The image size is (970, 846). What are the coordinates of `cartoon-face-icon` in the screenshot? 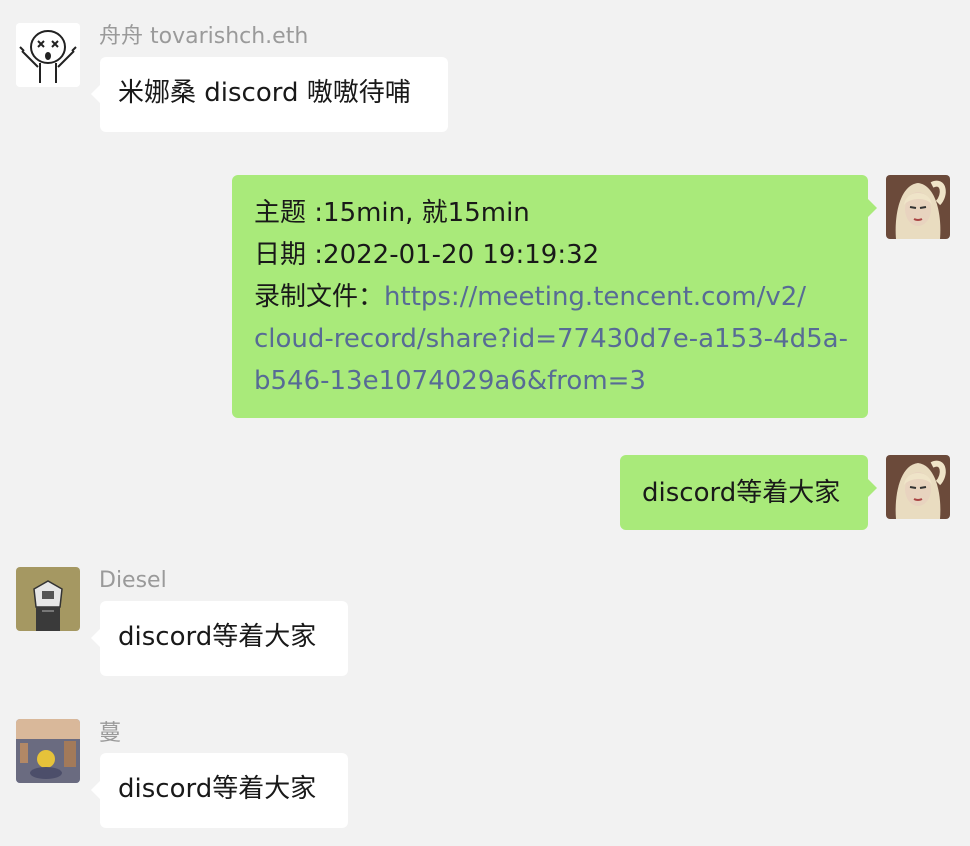 It's located at (48, 55).